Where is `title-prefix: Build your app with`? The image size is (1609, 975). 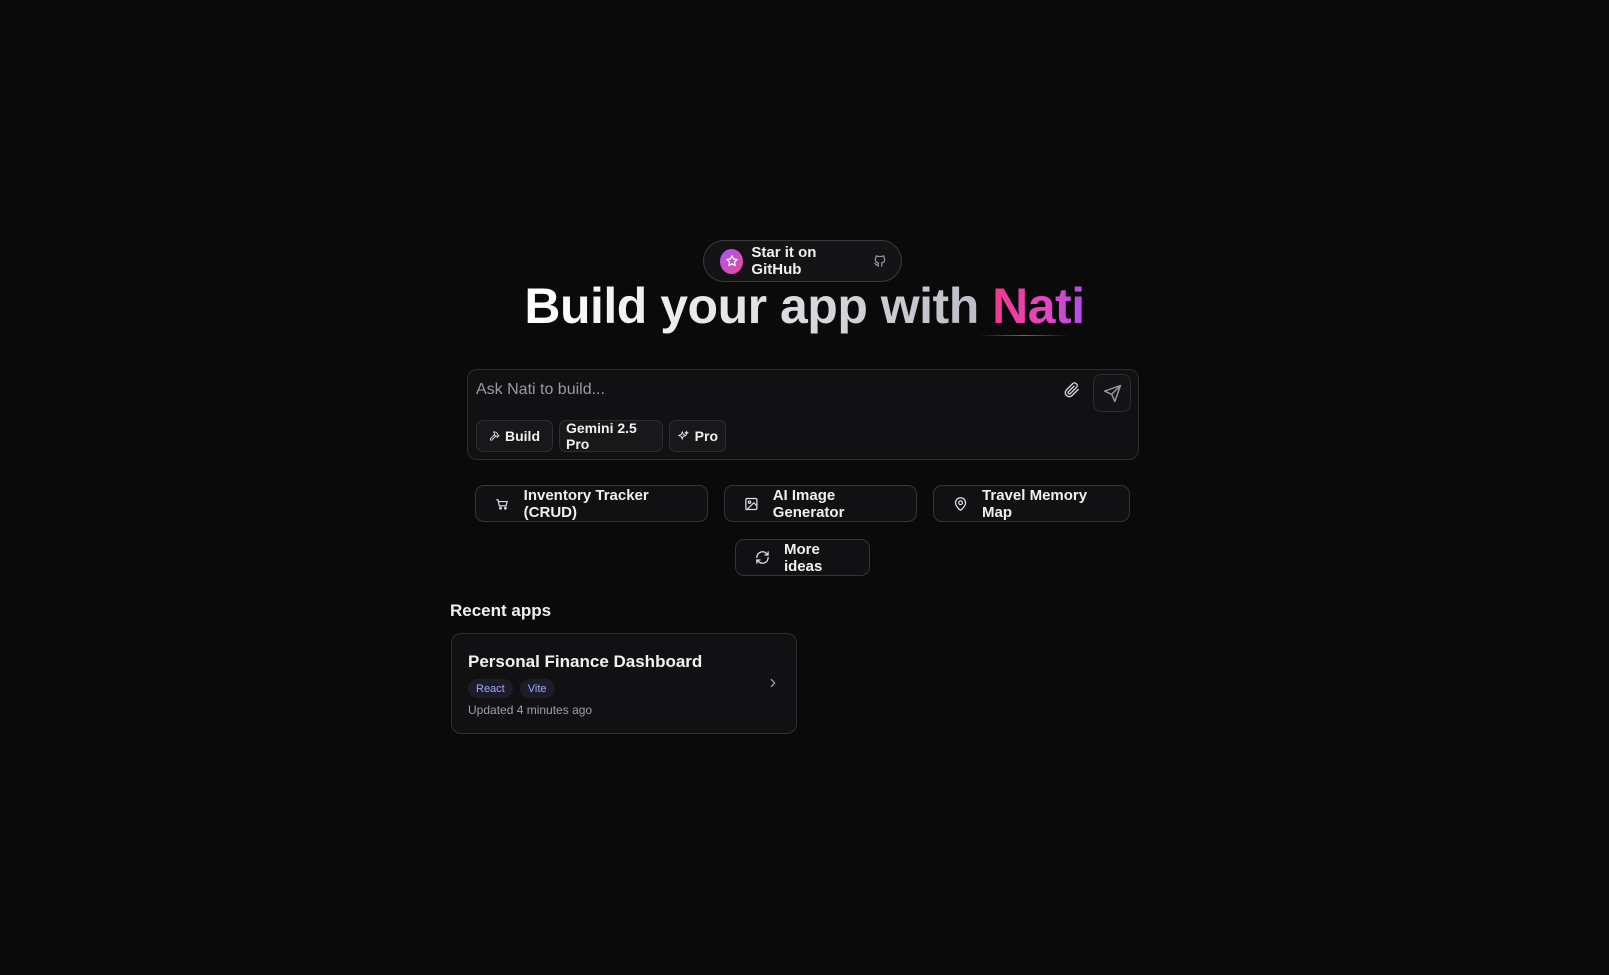 title-prefix: Build your app with is located at coordinates (758, 306).